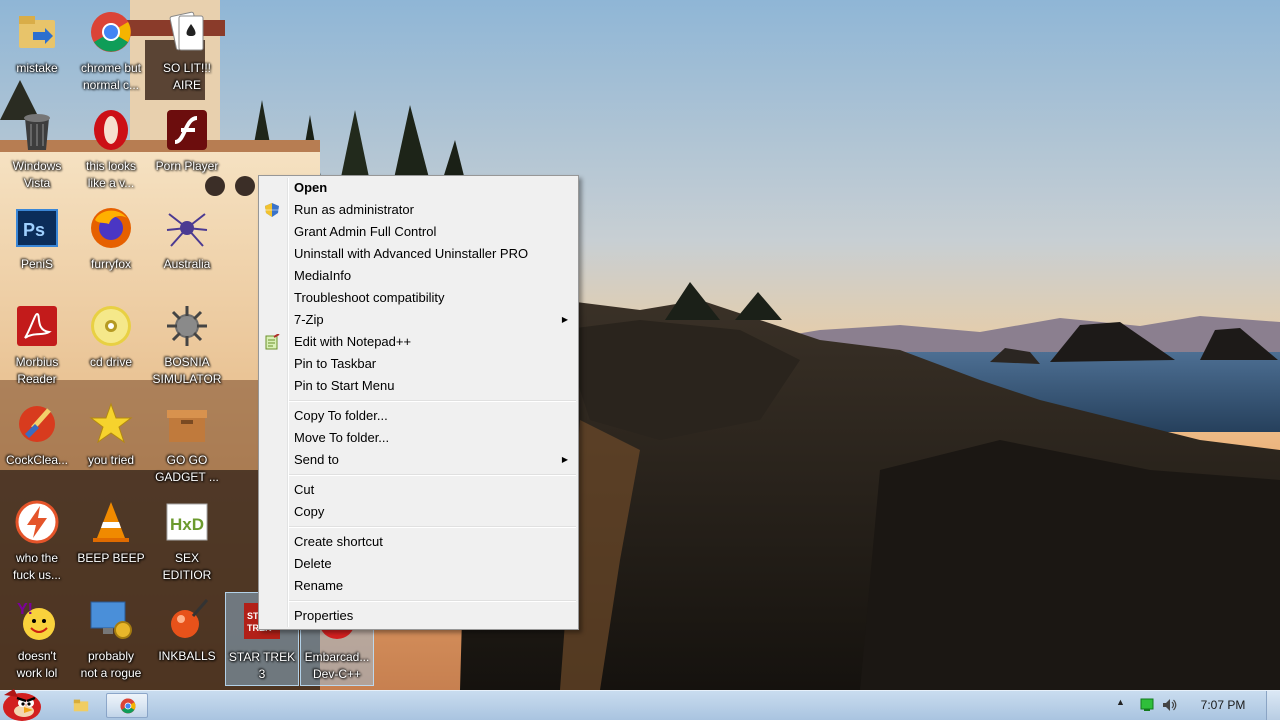 The height and width of the screenshot is (724, 1280). What do you see at coordinates (187, 522) in the screenshot?
I see `hxd-editor-icon: HxD` at bounding box center [187, 522].